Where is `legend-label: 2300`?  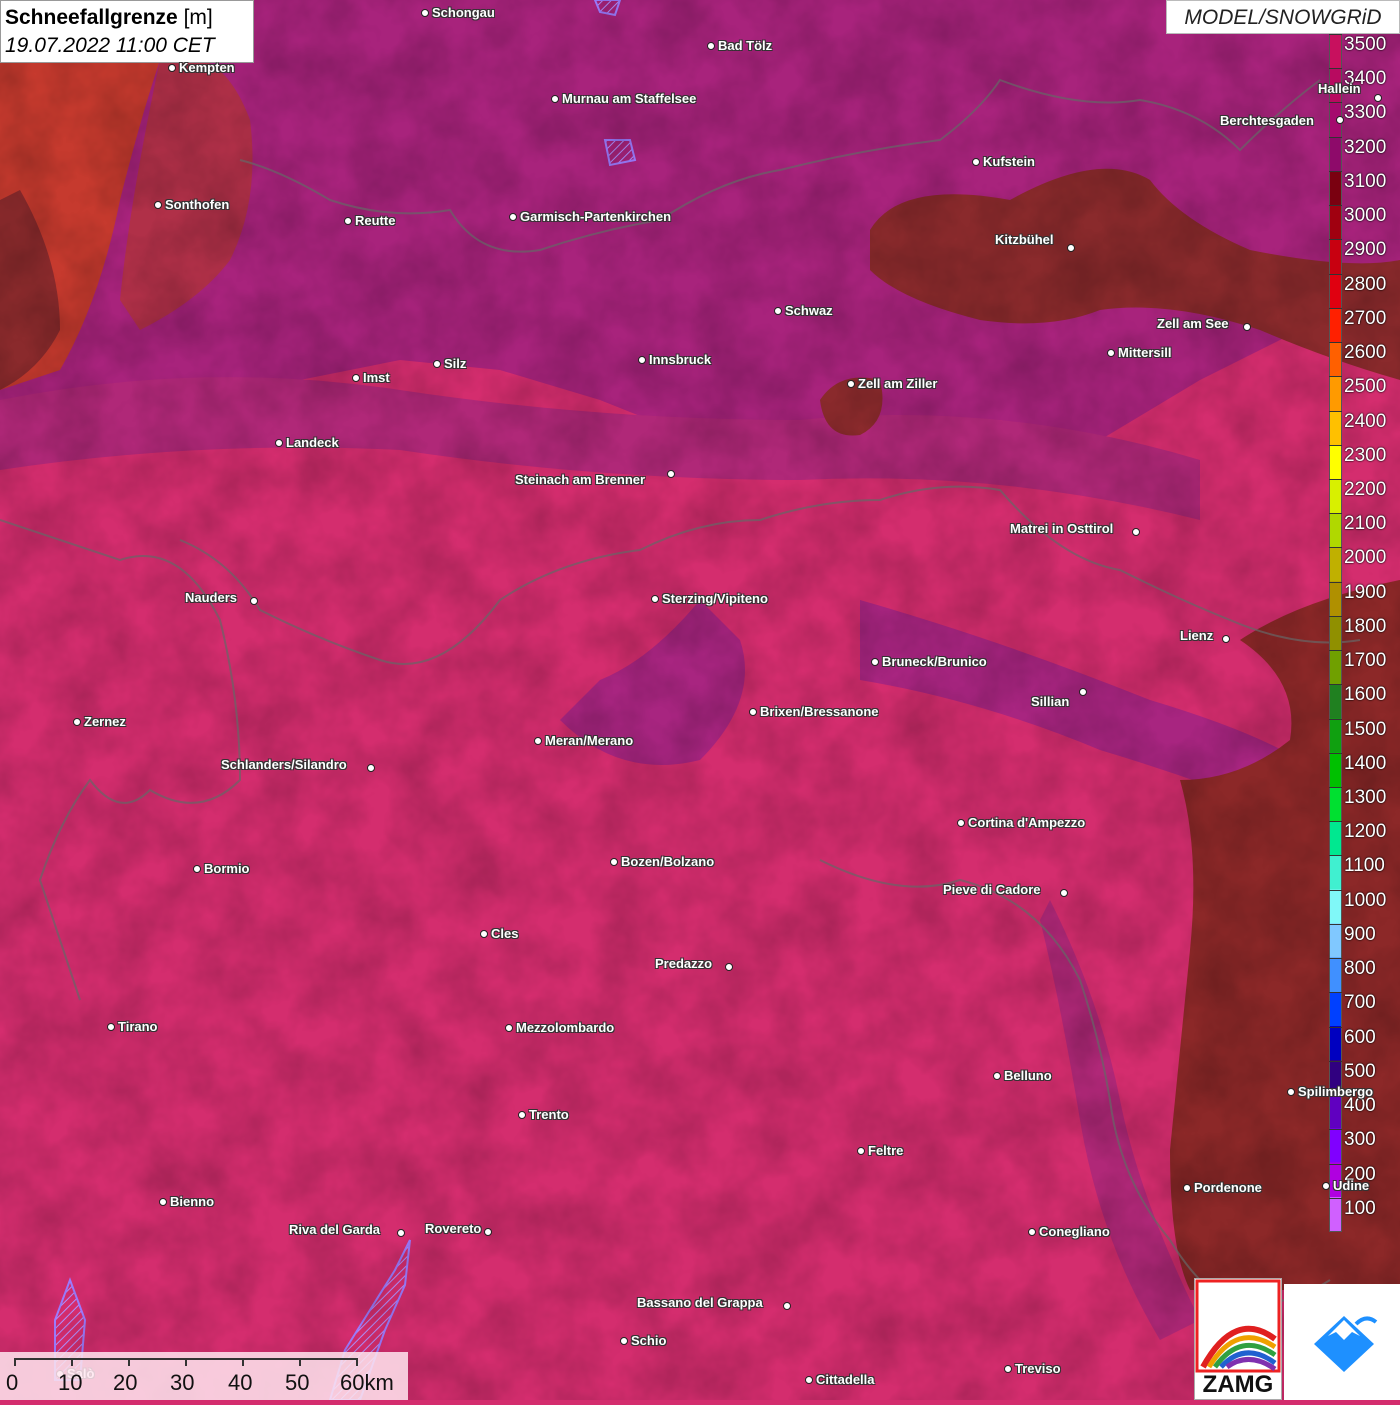
legend-label: 2300 is located at coordinates (1365, 455).